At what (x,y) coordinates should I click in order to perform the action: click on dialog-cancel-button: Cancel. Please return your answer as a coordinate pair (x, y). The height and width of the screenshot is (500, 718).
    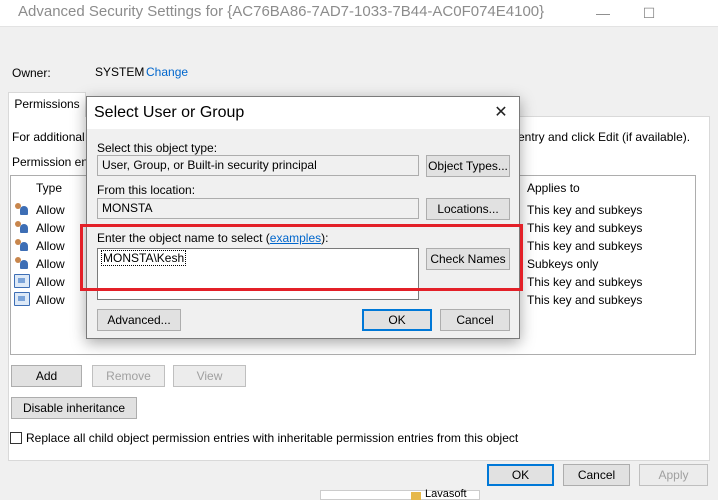
    Looking at the image, I should click on (475, 320).